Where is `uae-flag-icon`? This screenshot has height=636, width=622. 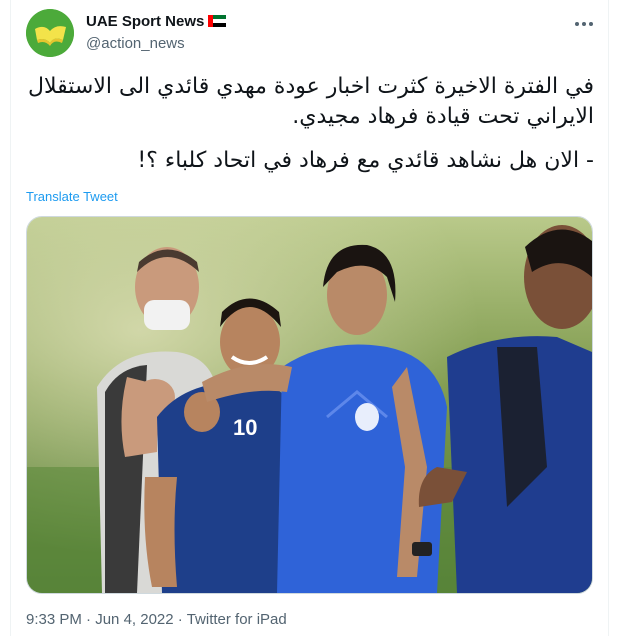
uae-flag-icon is located at coordinates (217, 20).